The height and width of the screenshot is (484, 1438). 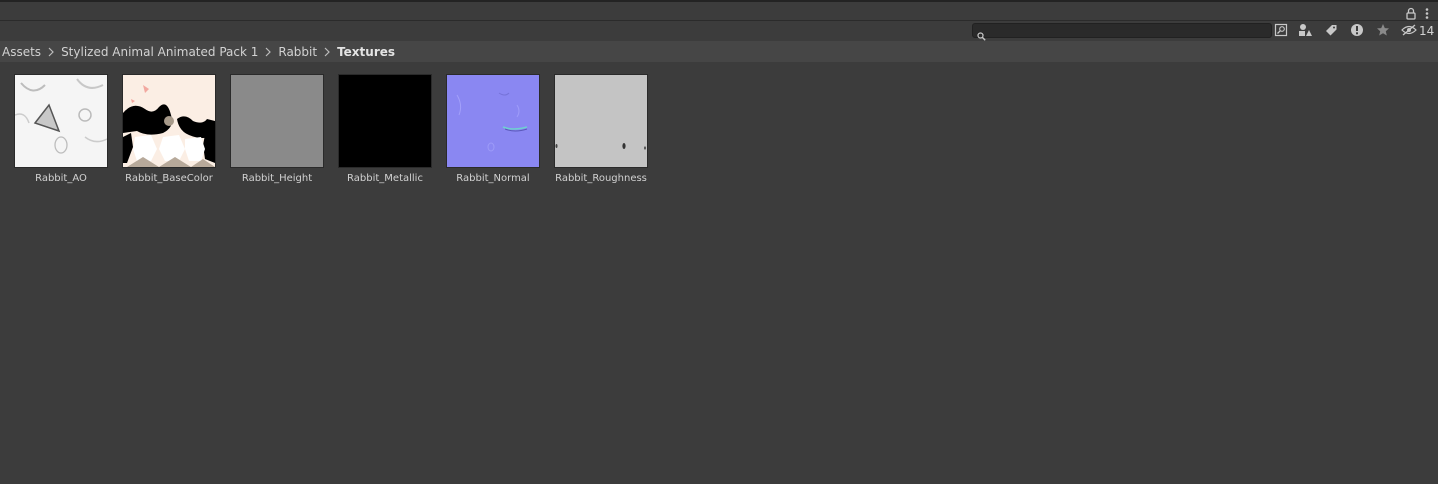 I want to click on asset-tile-normal: Rabbit_Normal, so click(x=493, y=130).